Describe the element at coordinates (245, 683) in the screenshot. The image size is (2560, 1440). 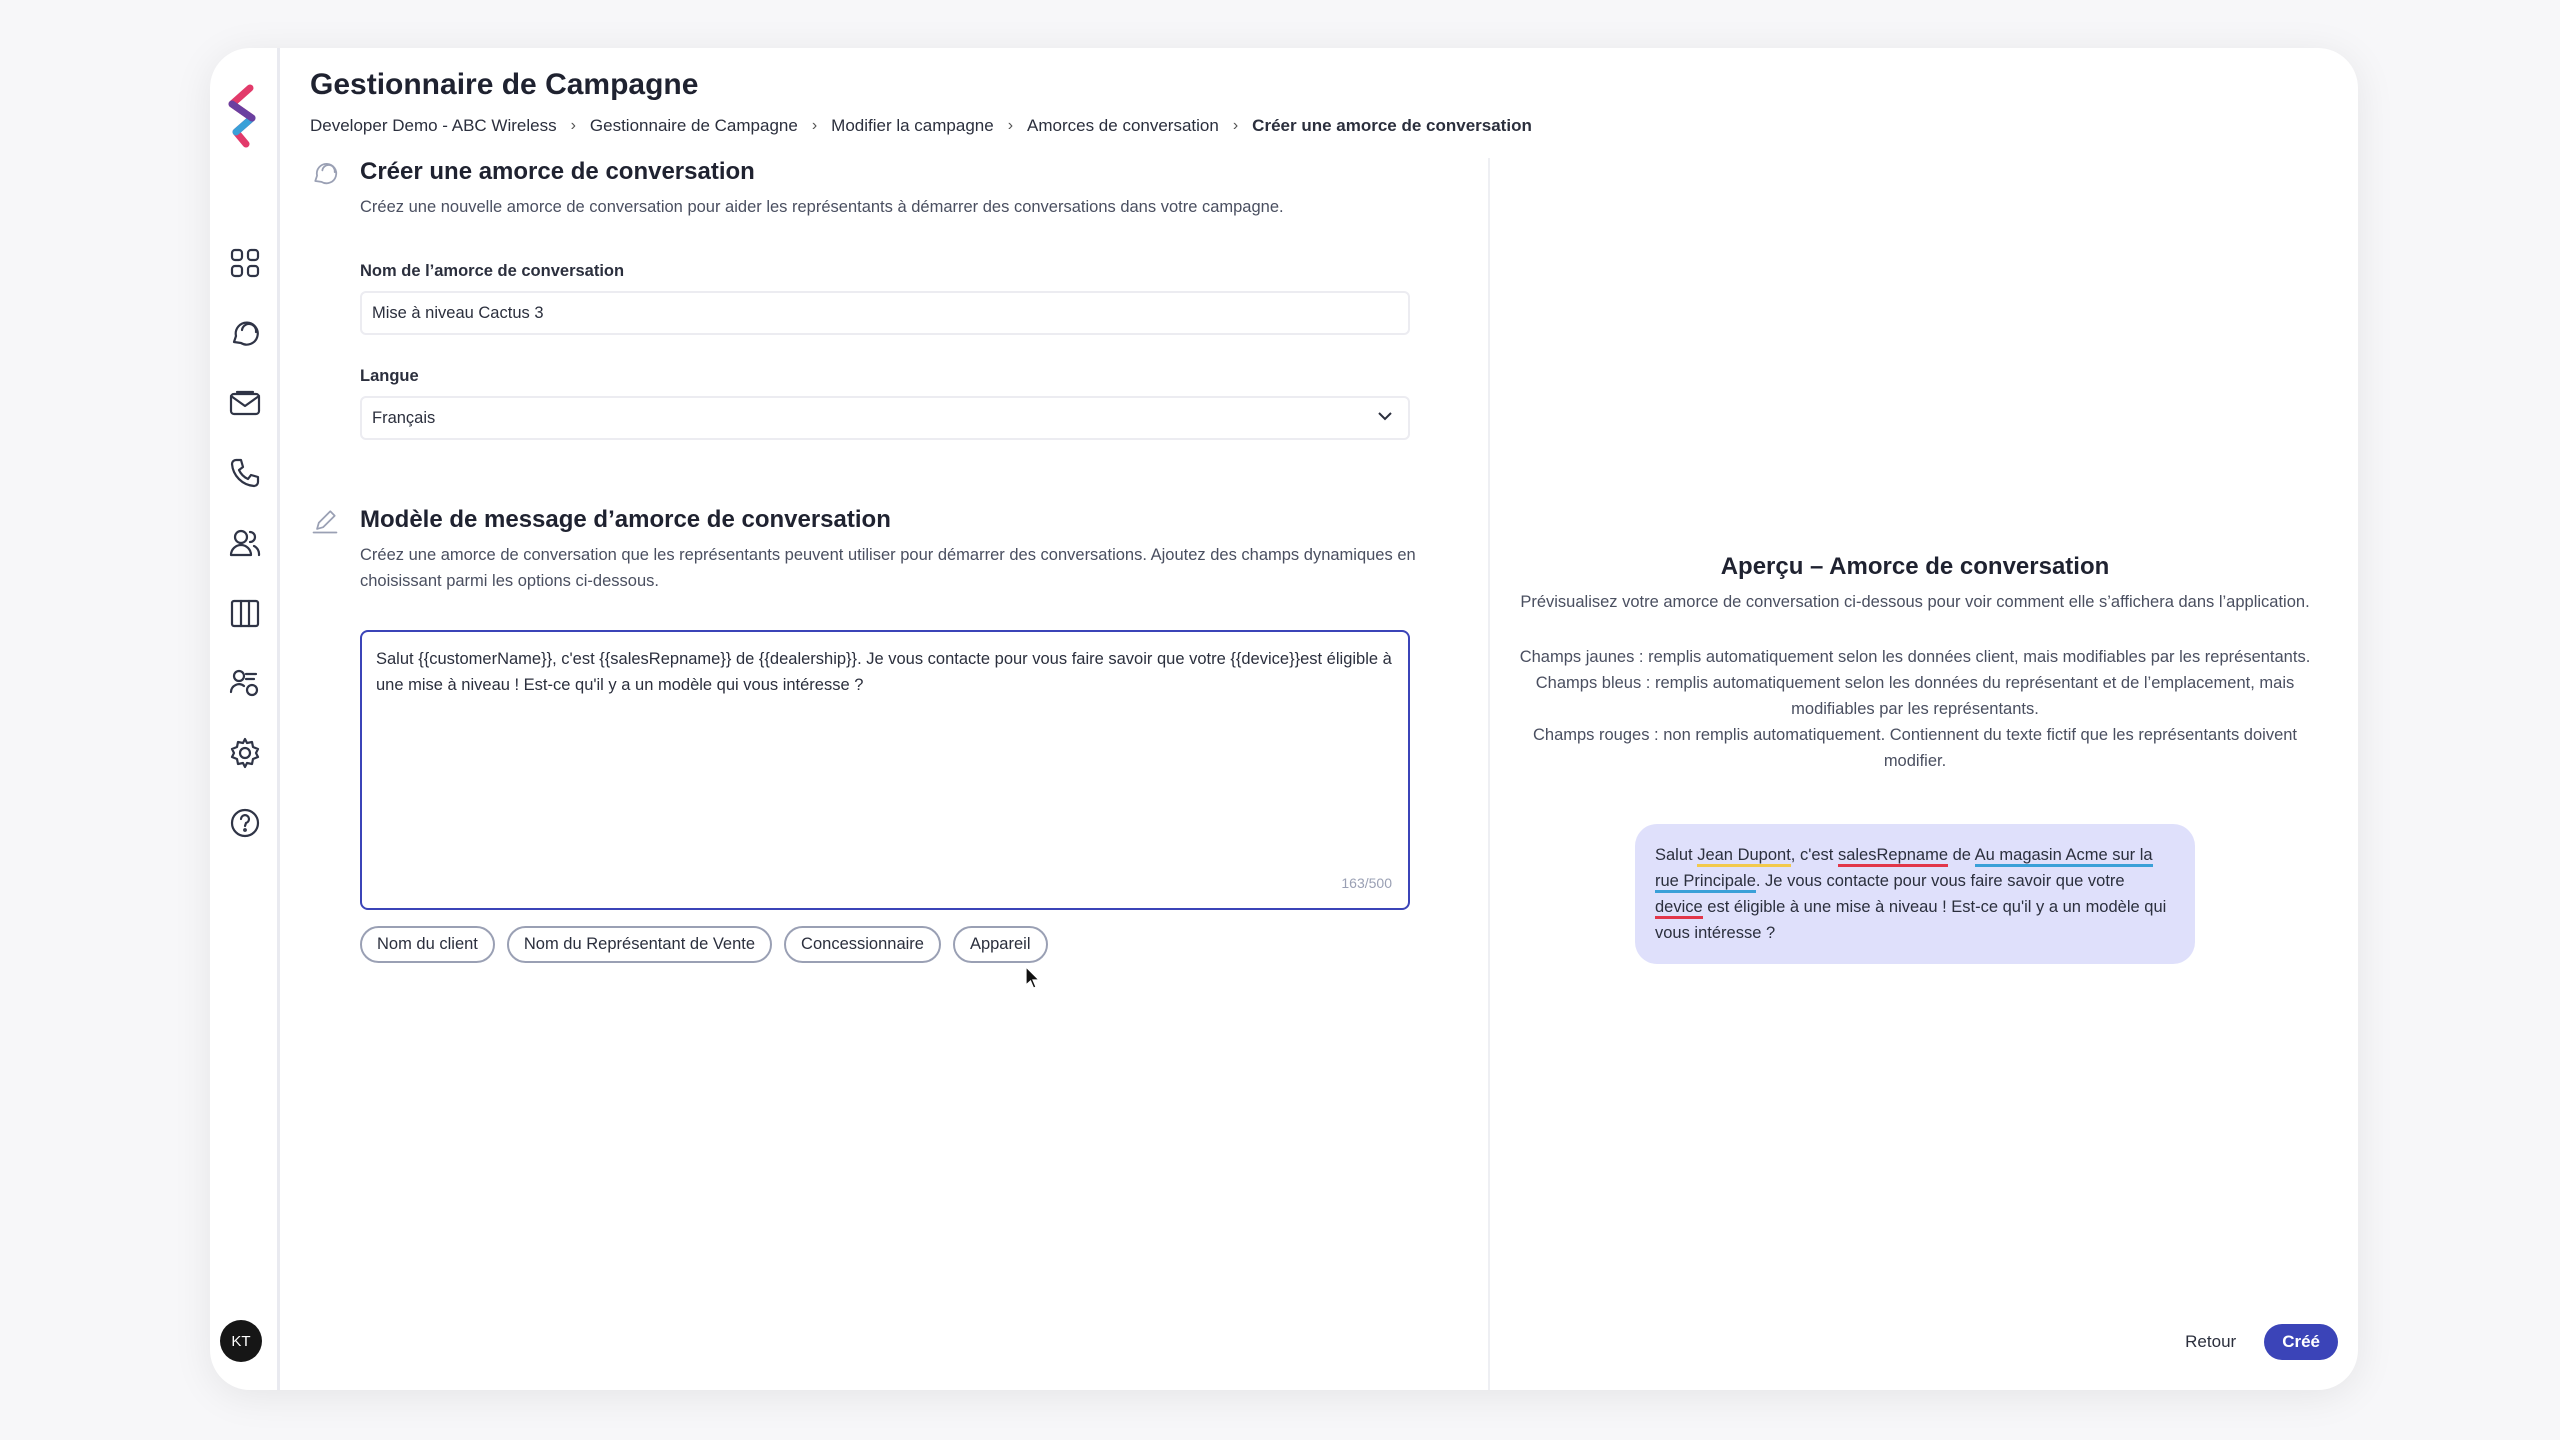
I see `user-admin-icon` at that location.